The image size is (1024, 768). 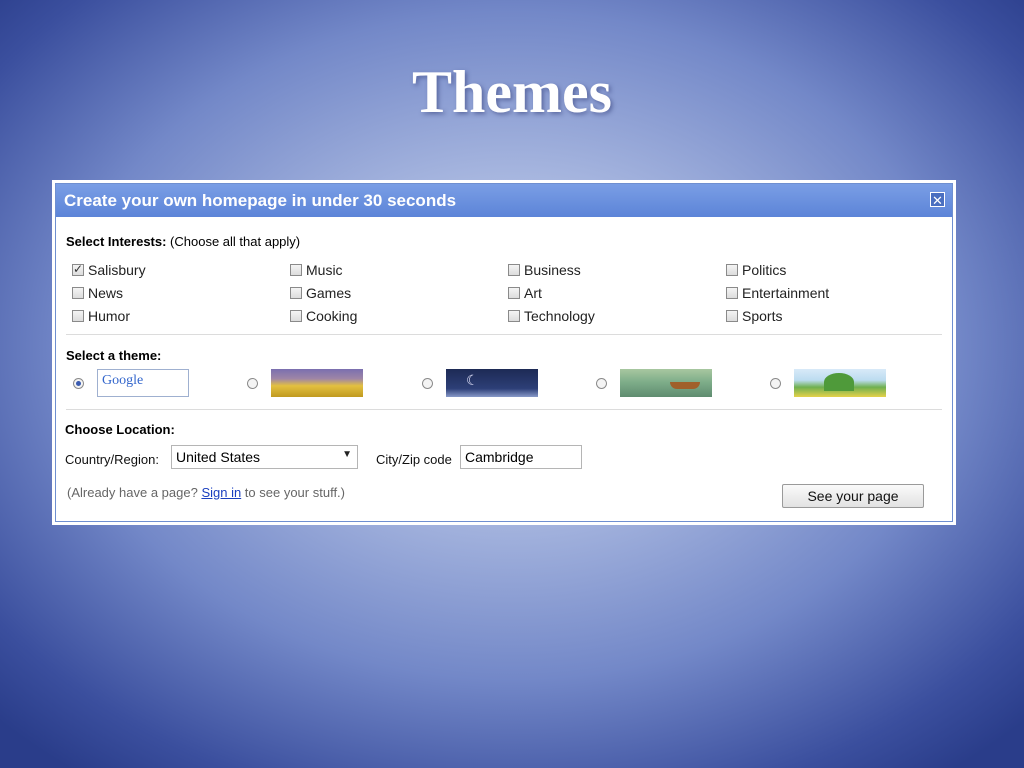 I want to click on signin-note-suffix: to see your stuff.), so click(x=293, y=492).